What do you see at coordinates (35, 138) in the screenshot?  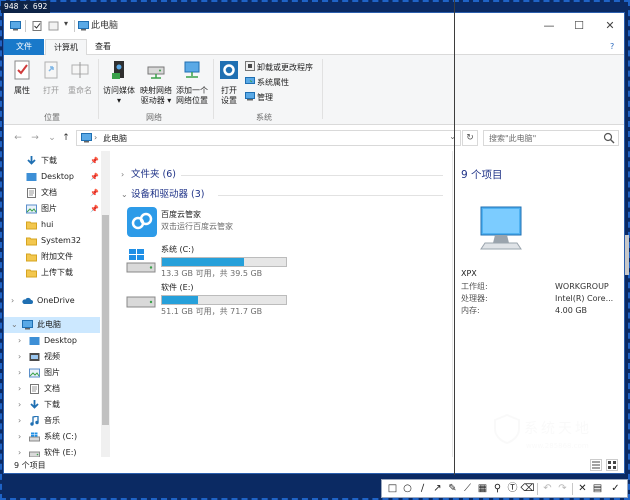 I see `forward-button: →` at bounding box center [35, 138].